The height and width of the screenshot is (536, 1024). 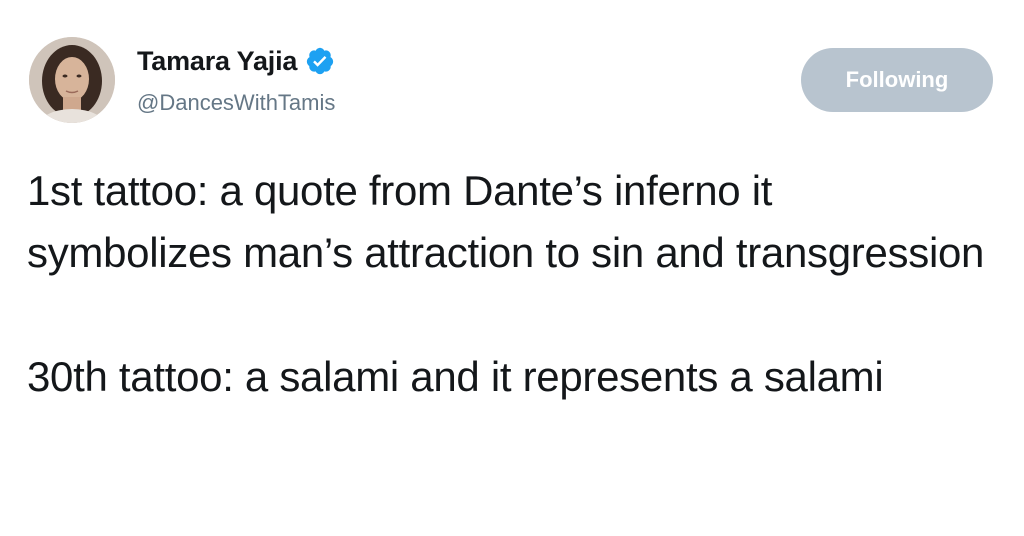 What do you see at coordinates (897, 80) in the screenshot?
I see `following-button: Following` at bounding box center [897, 80].